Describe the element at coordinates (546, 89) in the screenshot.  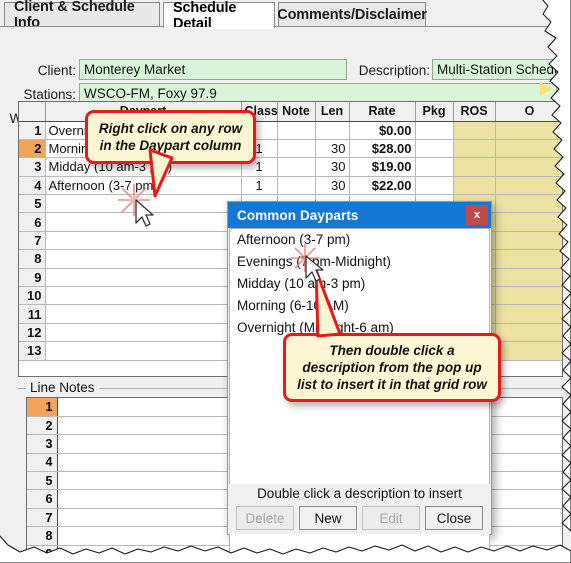
I see `record-marker-icon` at that location.